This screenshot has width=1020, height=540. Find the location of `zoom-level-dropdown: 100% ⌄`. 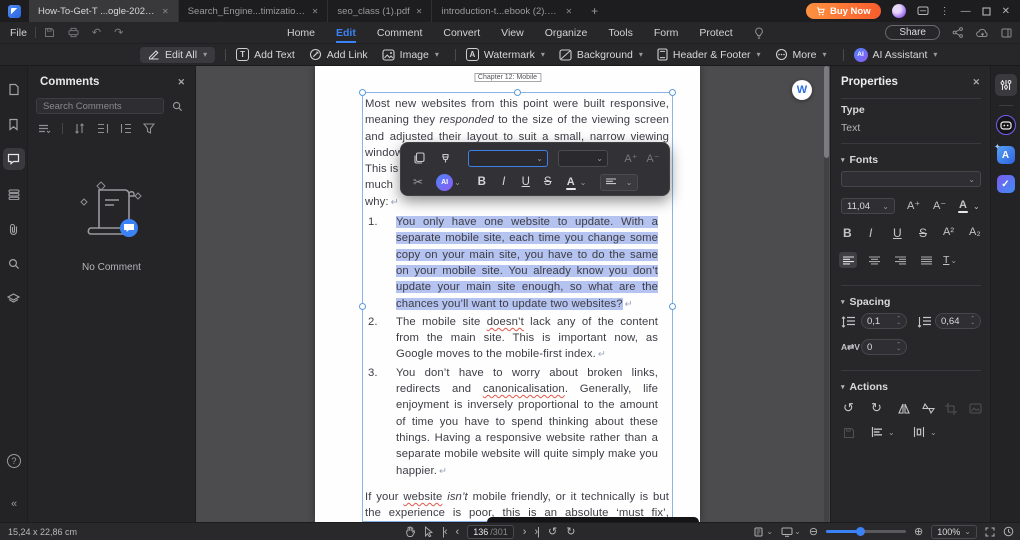

zoom-level-dropdown: 100% ⌄ is located at coordinates (954, 531).